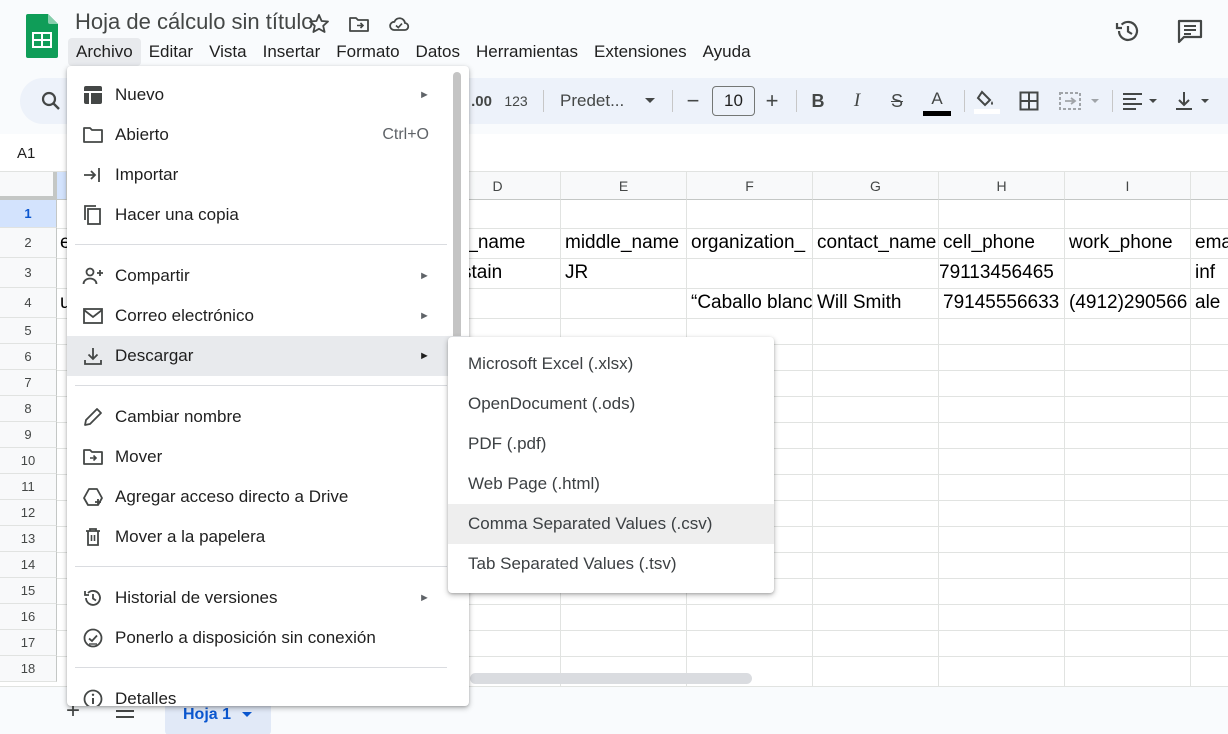 Image resolution: width=1228 pixels, height=734 pixels. Describe the element at coordinates (1003, 303) in the screenshot. I see `cell-h4: 79145556633` at that location.